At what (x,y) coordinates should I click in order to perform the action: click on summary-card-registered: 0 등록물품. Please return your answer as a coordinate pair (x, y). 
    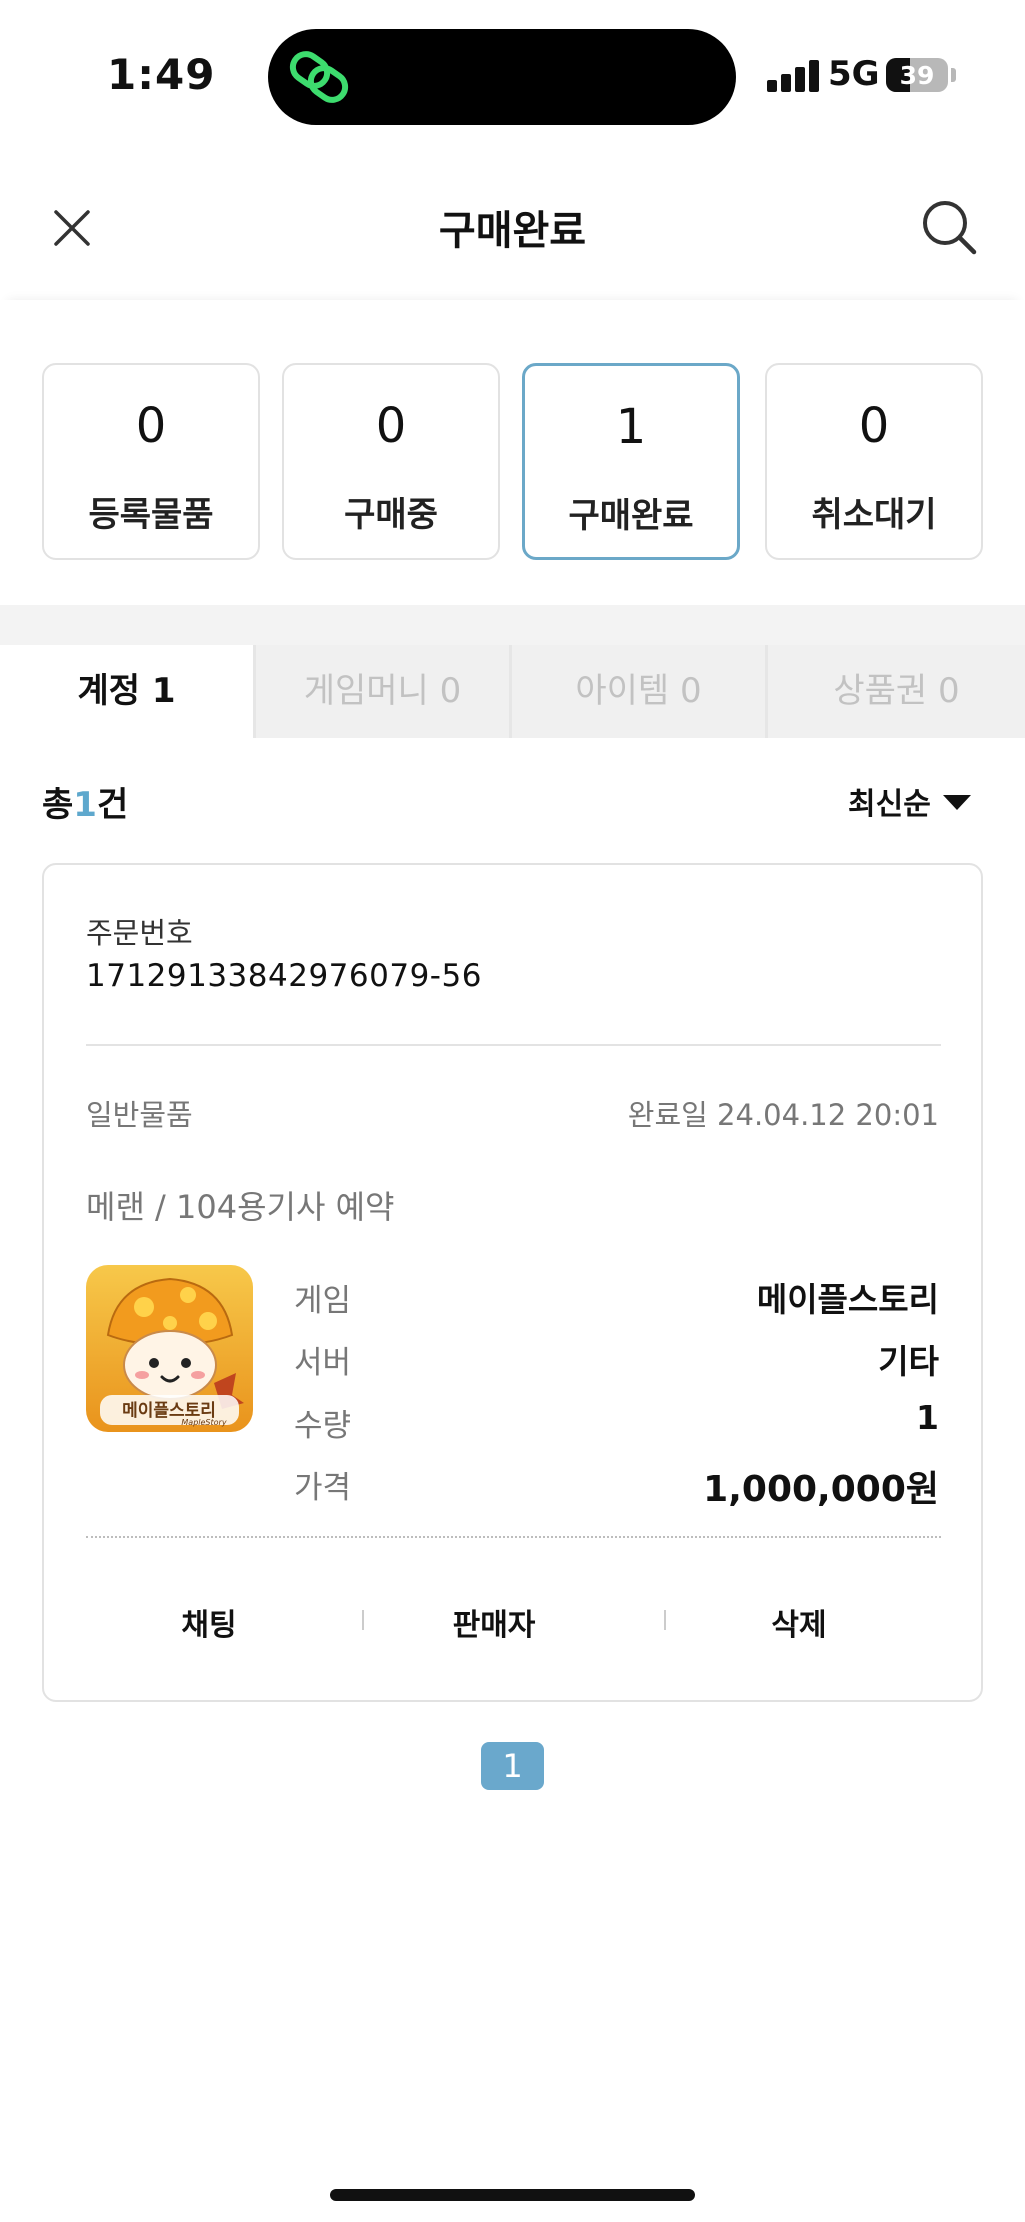
    Looking at the image, I should click on (151, 461).